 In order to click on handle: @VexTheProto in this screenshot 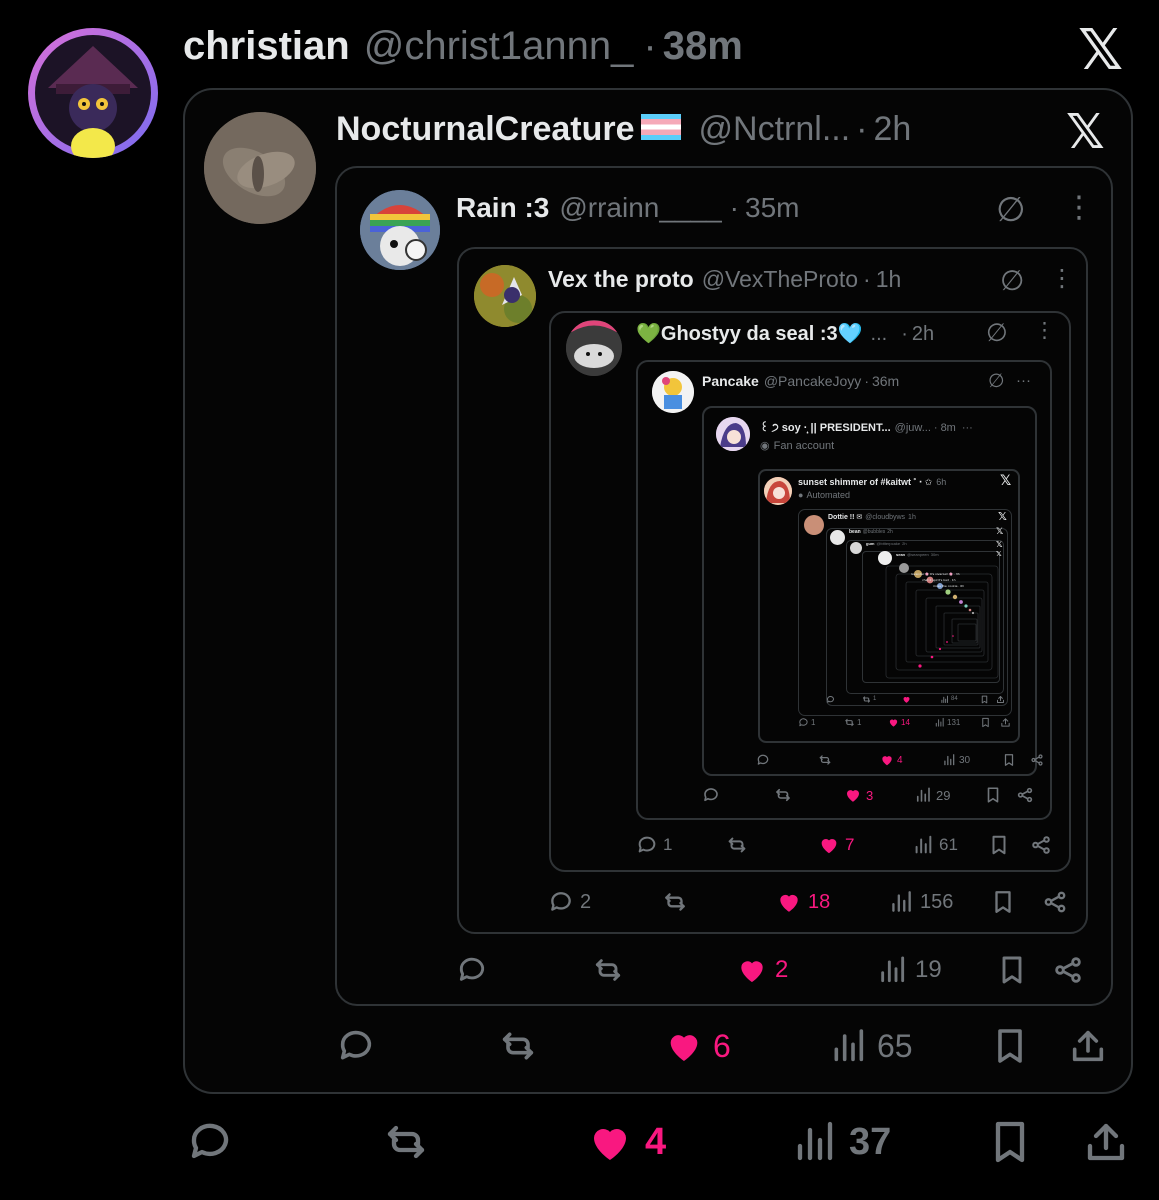, I will do `click(780, 279)`.